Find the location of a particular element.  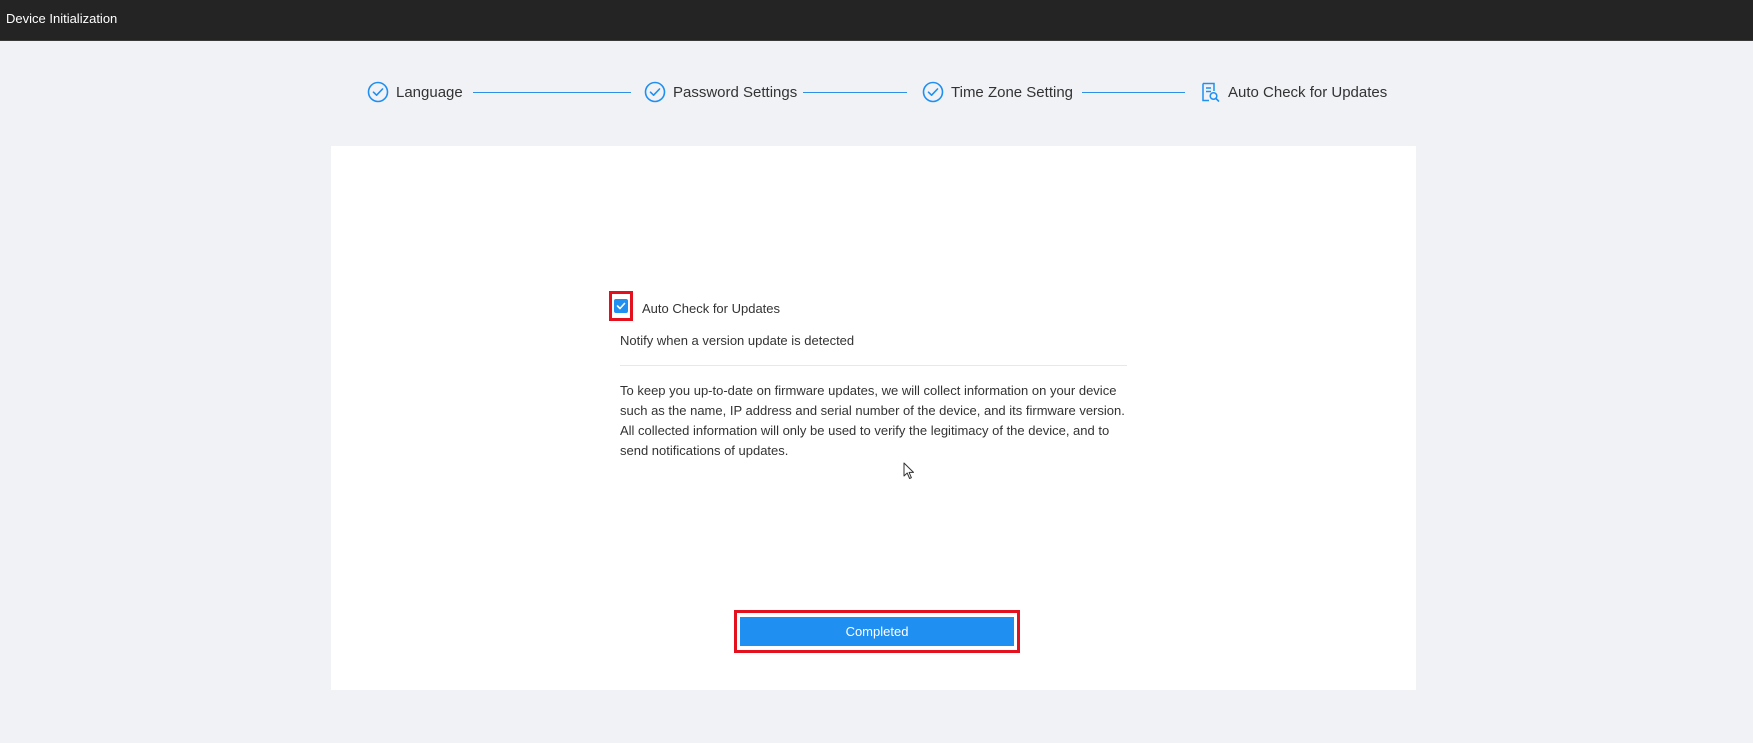

step-time-zone-setting: Time Zone Setting is located at coordinates (997, 92).